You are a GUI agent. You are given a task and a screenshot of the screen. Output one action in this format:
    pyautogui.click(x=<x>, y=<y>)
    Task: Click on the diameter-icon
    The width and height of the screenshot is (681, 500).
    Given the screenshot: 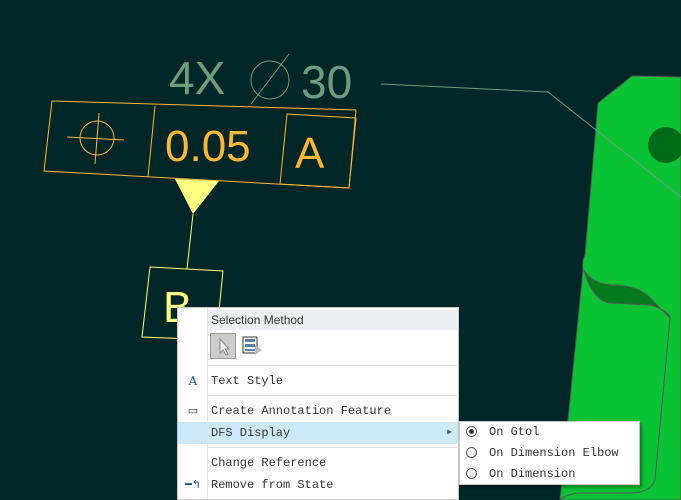 What is the action you would take?
    pyautogui.click(x=270, y=79)
    